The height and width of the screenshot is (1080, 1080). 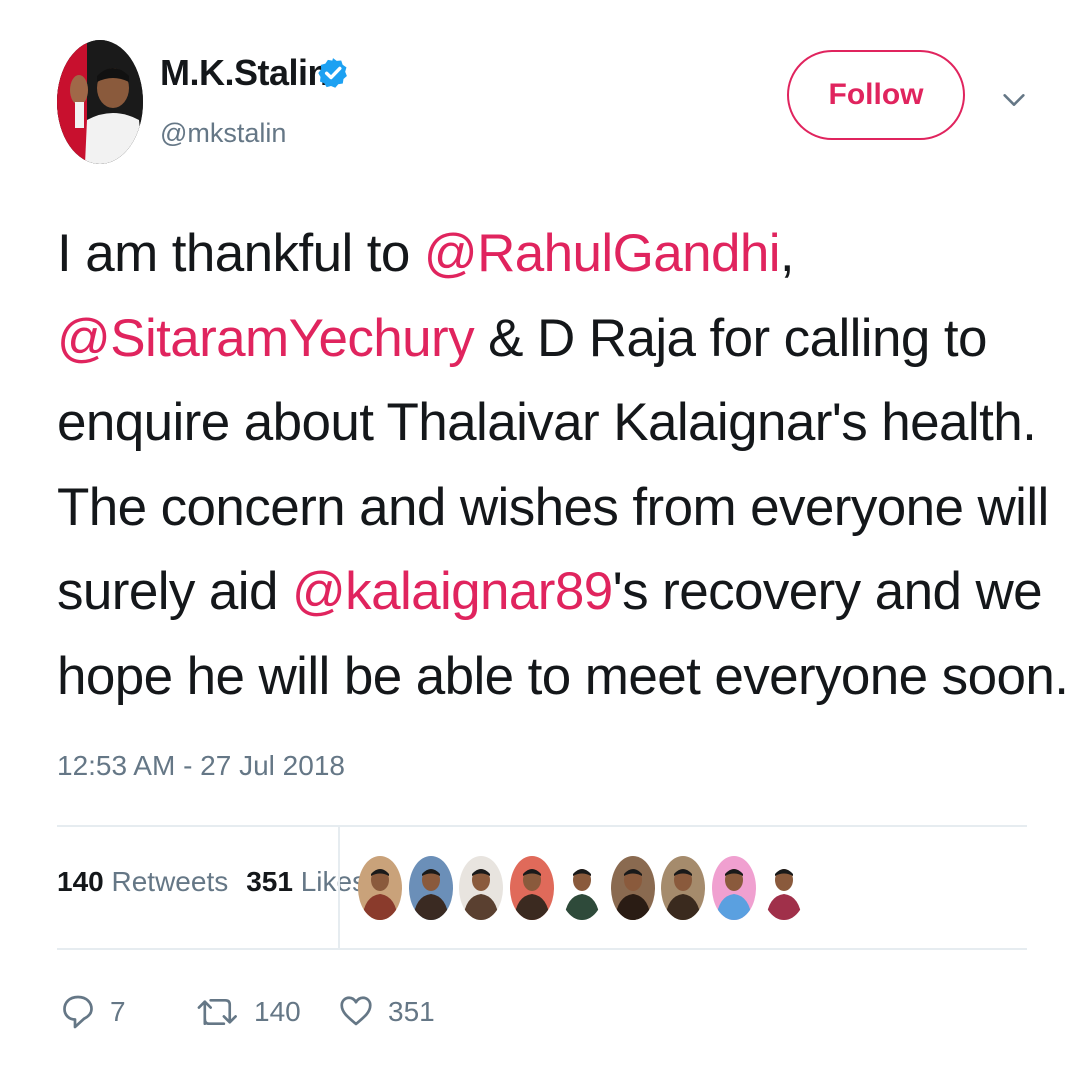 I want to click on tweet-text-line: @SitaramYechury & D Raja for calling to, so click(x=552, y=339).